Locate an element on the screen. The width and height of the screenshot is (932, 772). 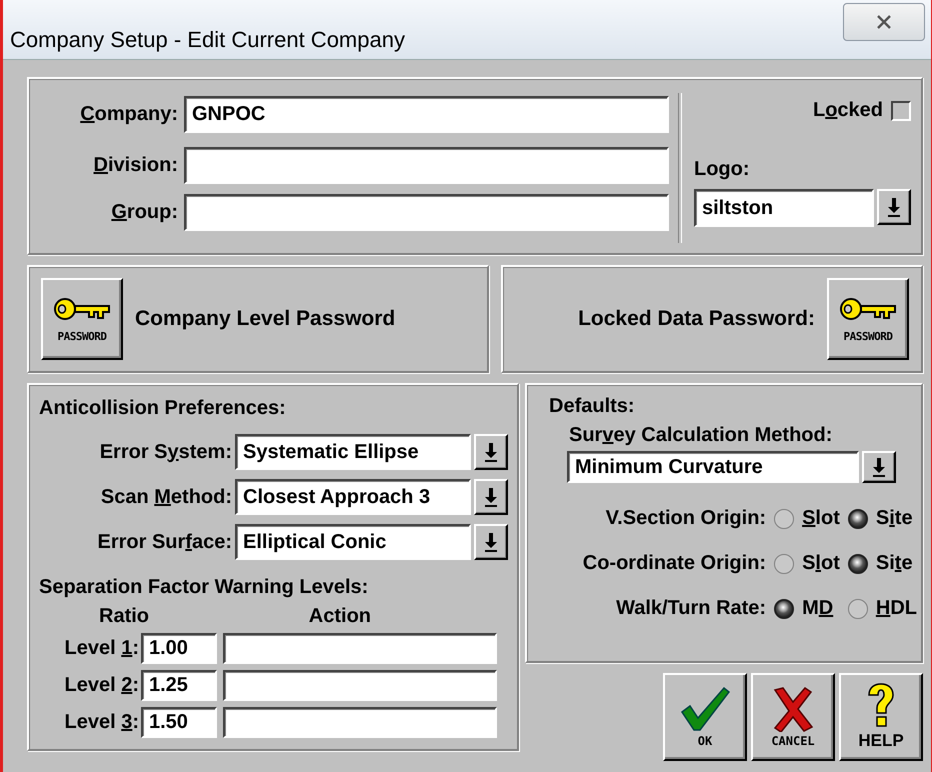
column-header: Action is located at coordinates (339, 616).